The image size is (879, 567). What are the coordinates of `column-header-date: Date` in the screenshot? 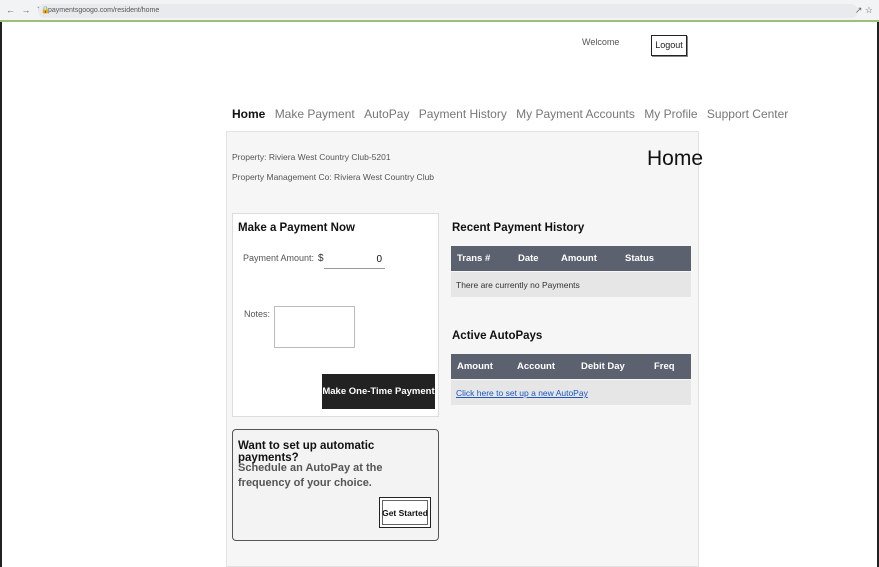 It's located at (528, 258).